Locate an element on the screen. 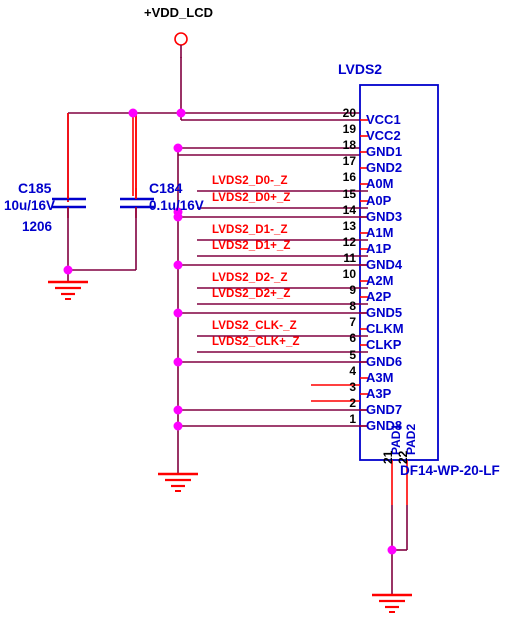  net-label-7: LVDS2_CLK-_Z is located at coordinates (254, 326).